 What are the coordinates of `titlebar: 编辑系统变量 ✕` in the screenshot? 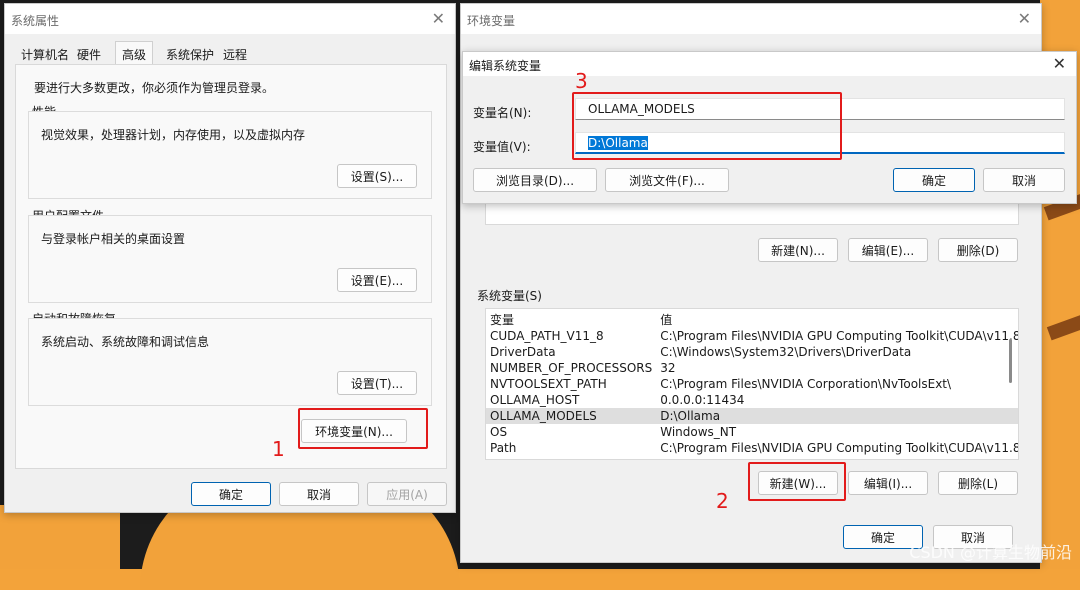 It's located at (769, 64).